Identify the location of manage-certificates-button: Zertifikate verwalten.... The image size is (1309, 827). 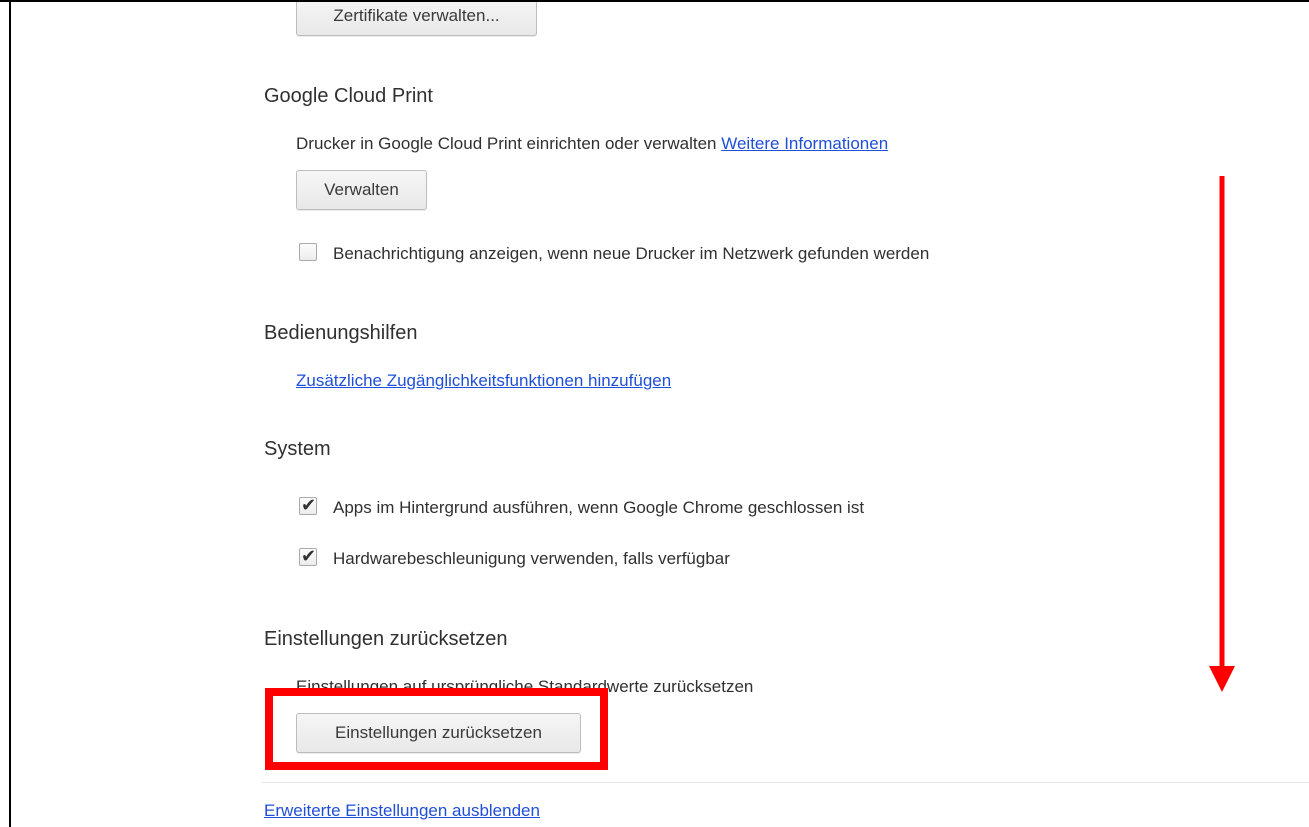
(416, 19).